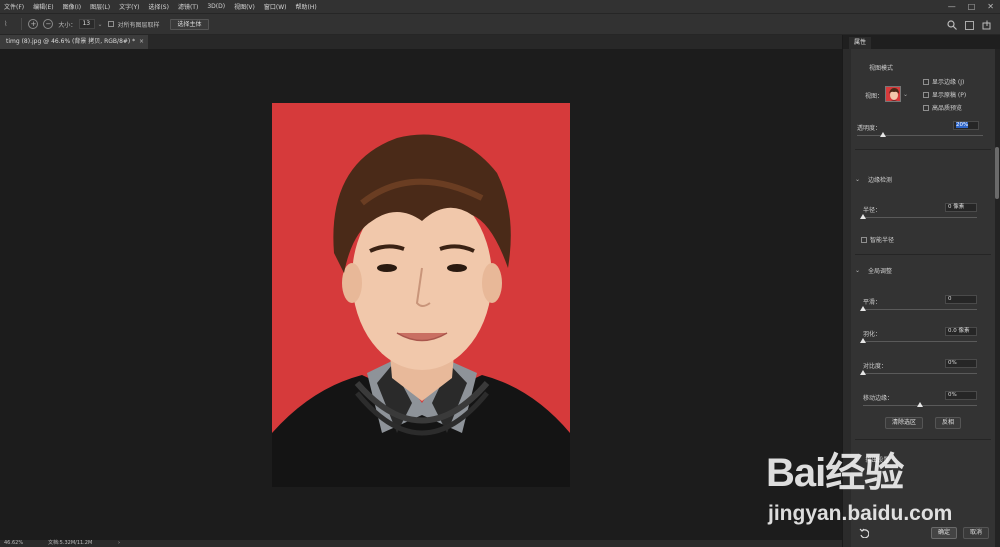 The image size is (1000, 547). I want to click on subtract-from-selection-icon: −, so click(48, 24).